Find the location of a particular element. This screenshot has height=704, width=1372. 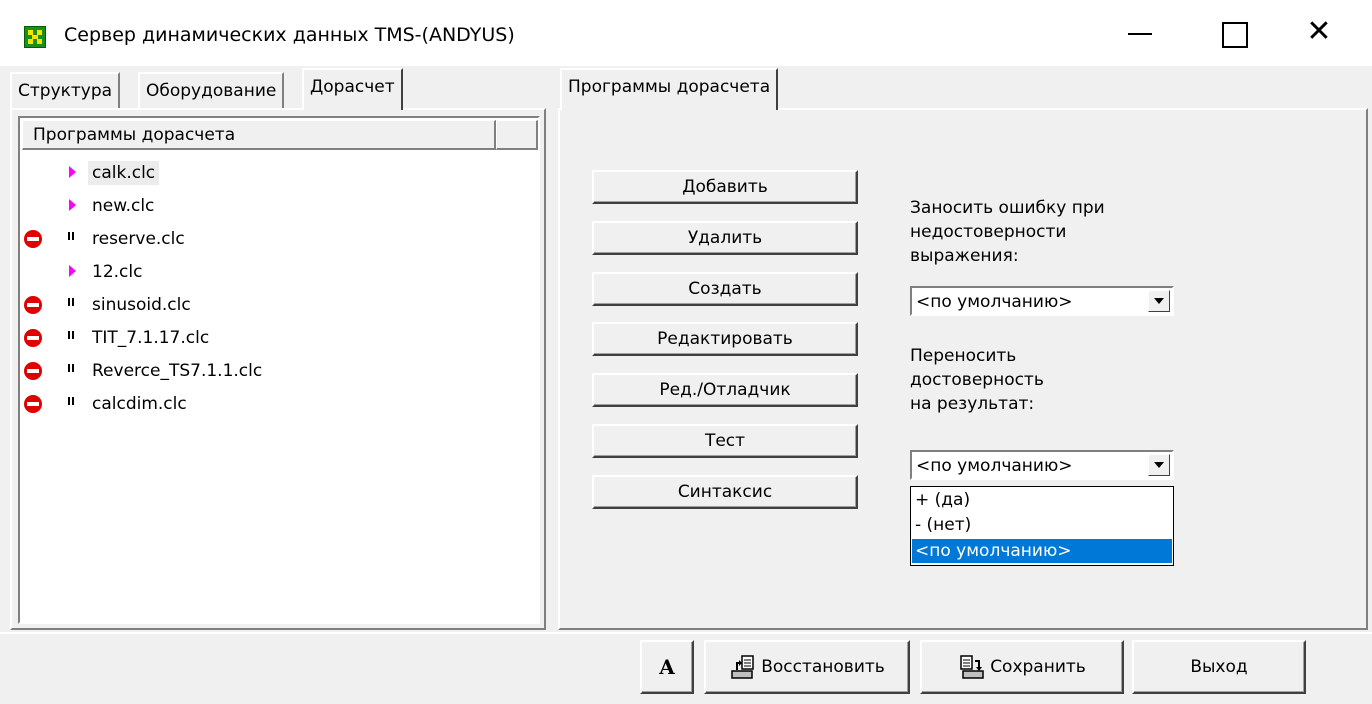

edit-debugger-button: Ред./Отладчик is located at coordinates (725, 390).